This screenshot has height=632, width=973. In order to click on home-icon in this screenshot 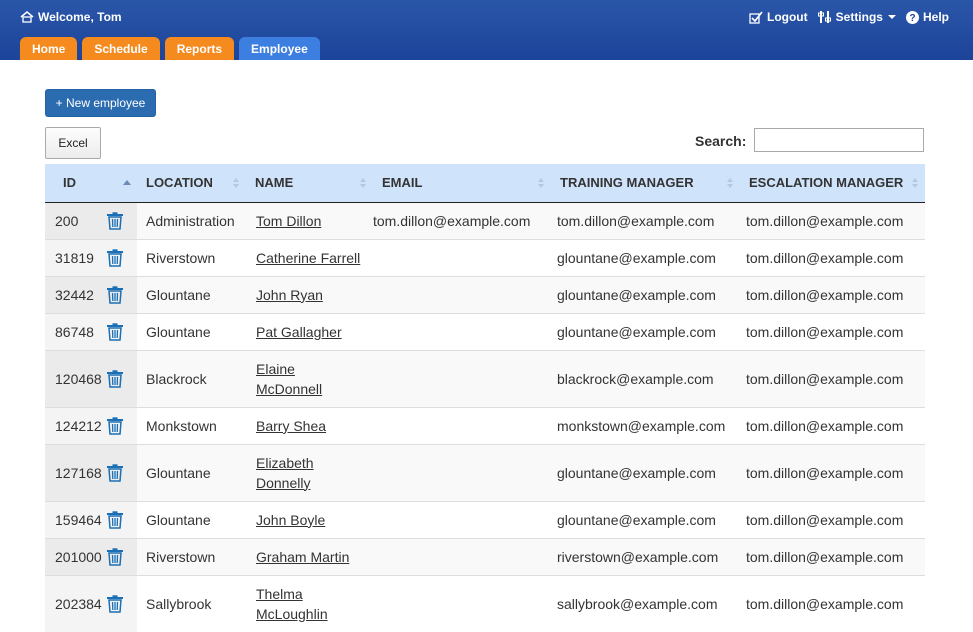, I will do `click(27, 17)`.